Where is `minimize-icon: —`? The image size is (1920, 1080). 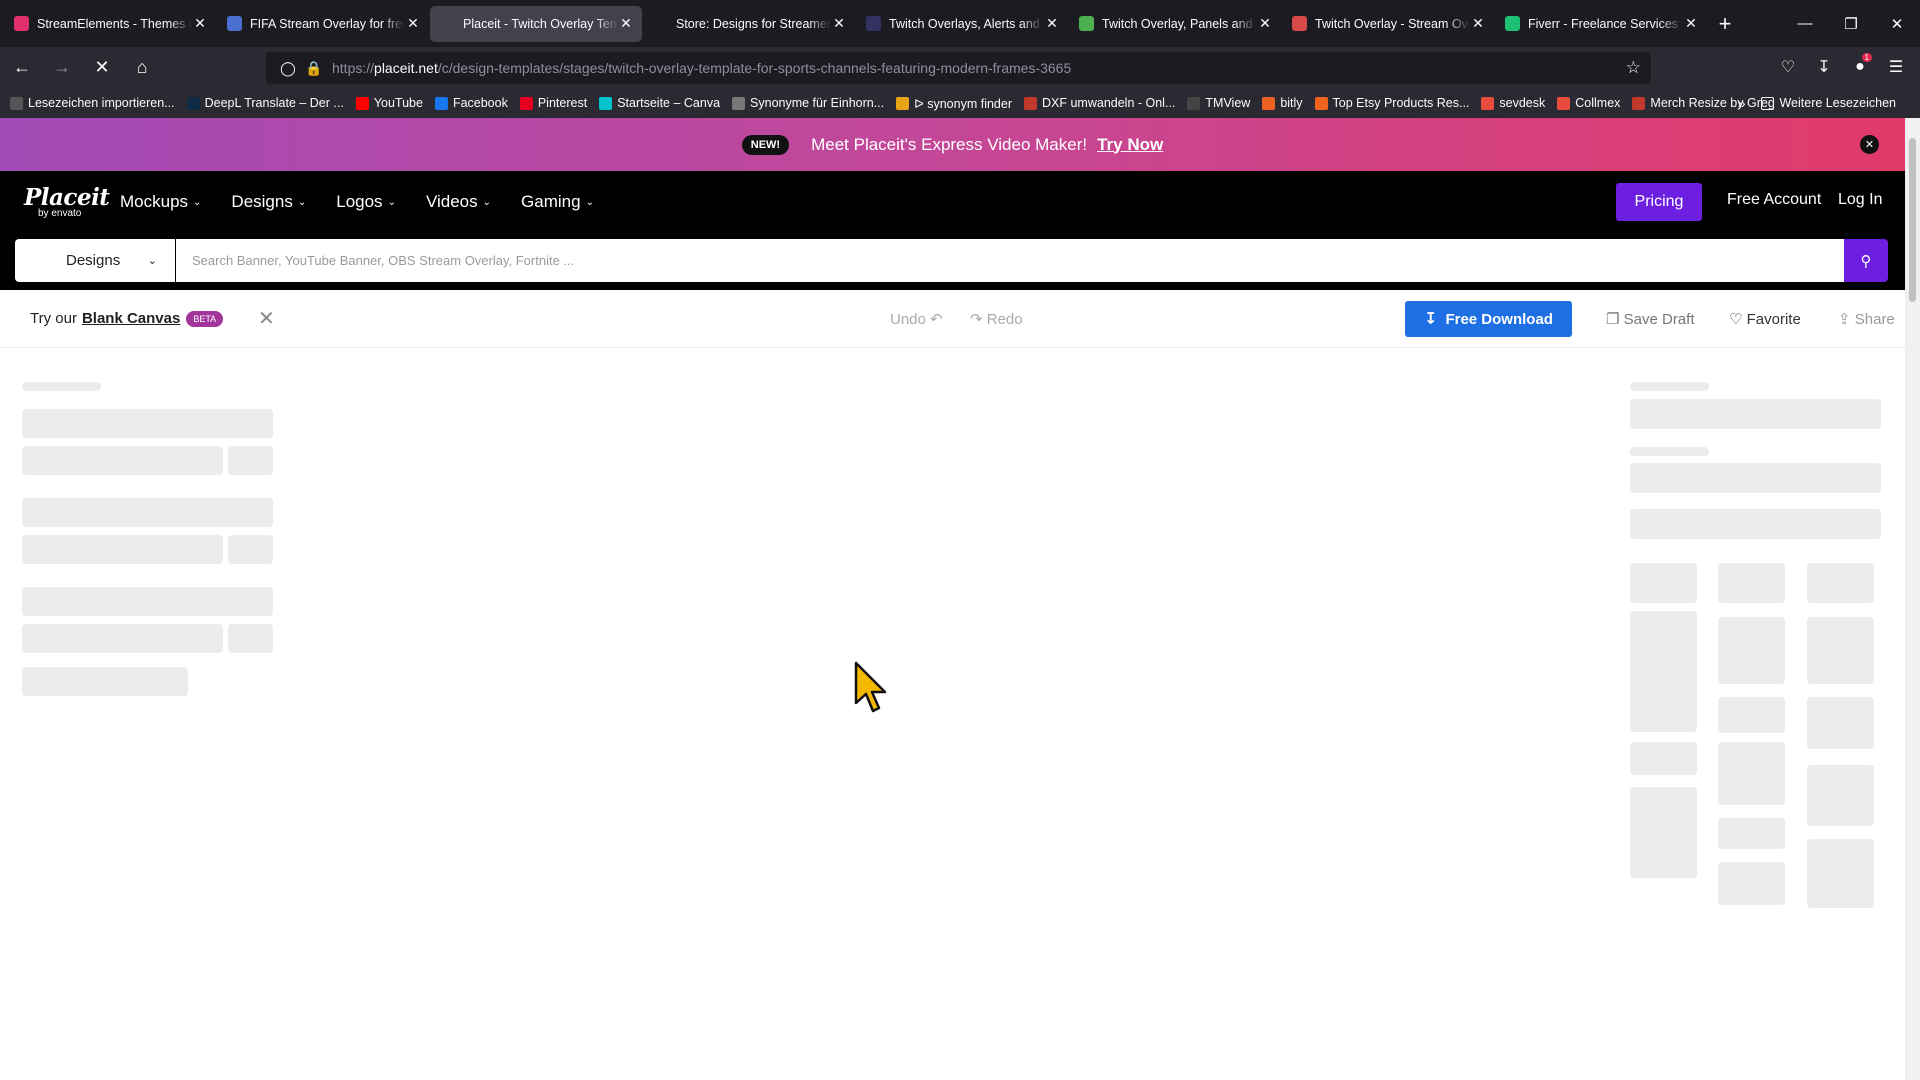
minimize-icon: — is located at coordinates (1805, 23).